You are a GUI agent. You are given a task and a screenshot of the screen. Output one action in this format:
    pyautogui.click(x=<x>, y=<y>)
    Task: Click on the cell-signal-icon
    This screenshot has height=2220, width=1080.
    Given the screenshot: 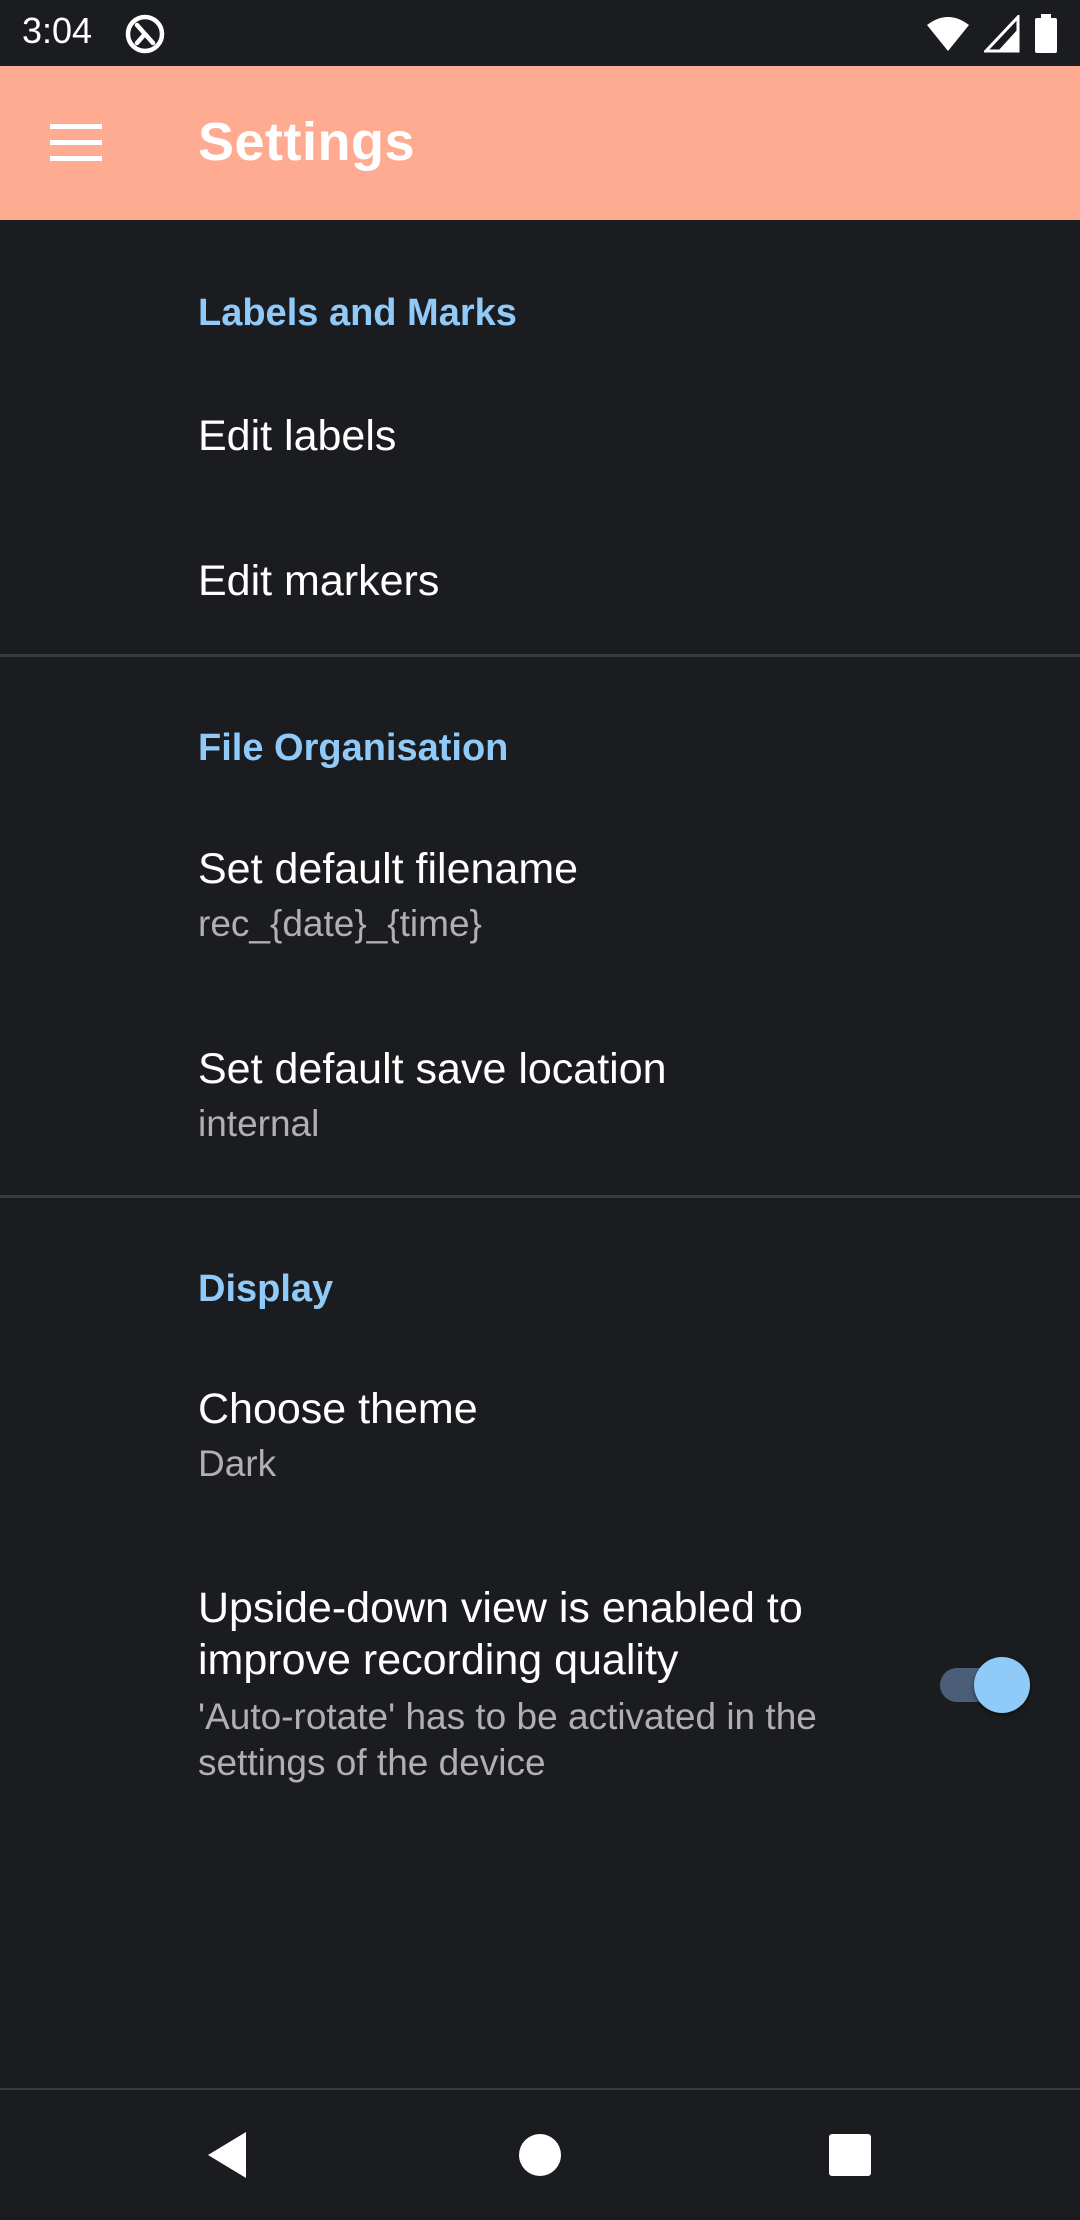 What is the action you would take?
    pyautogui.click(x=1002, y=34)
    